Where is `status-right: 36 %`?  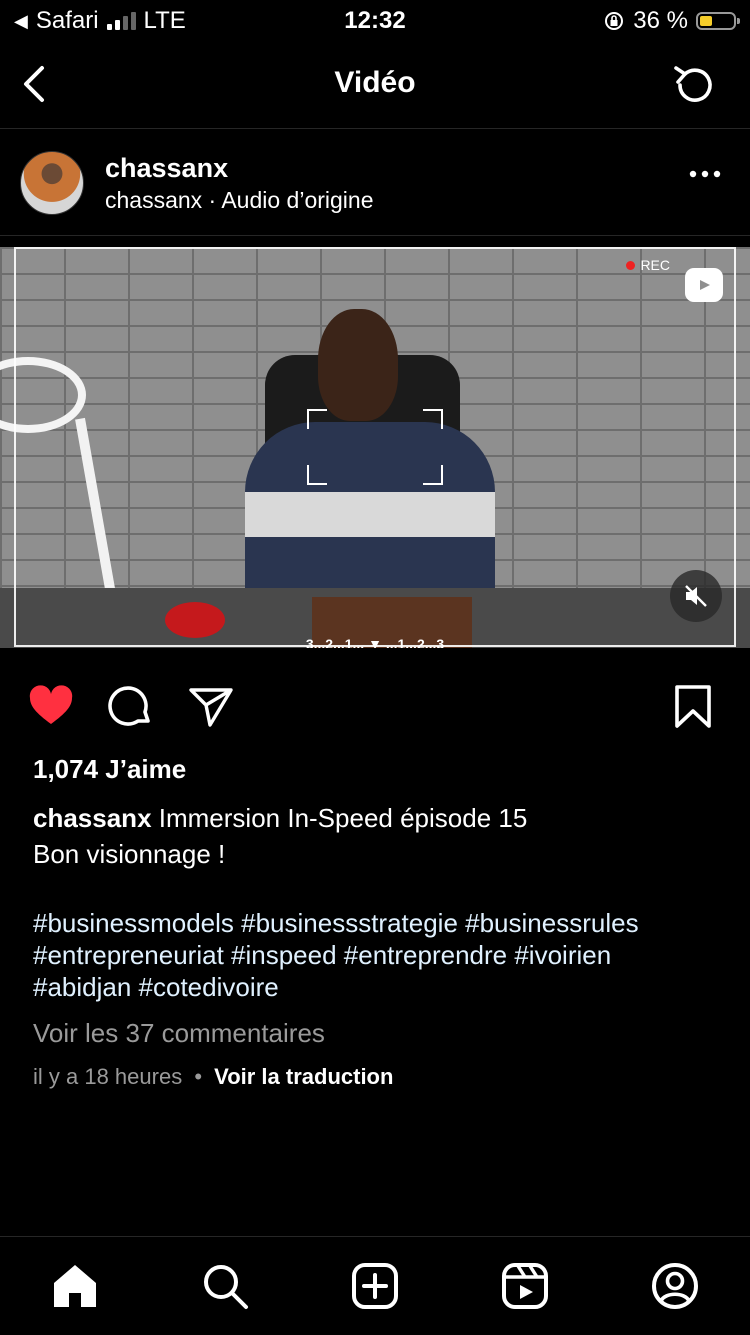 status-right: 36 % is located at coordinates (671, 21).